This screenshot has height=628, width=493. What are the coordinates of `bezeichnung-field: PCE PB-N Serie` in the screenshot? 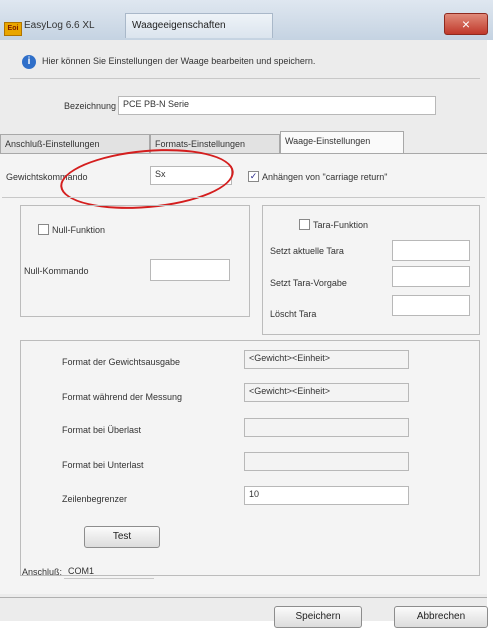 It's located at (277, 105).